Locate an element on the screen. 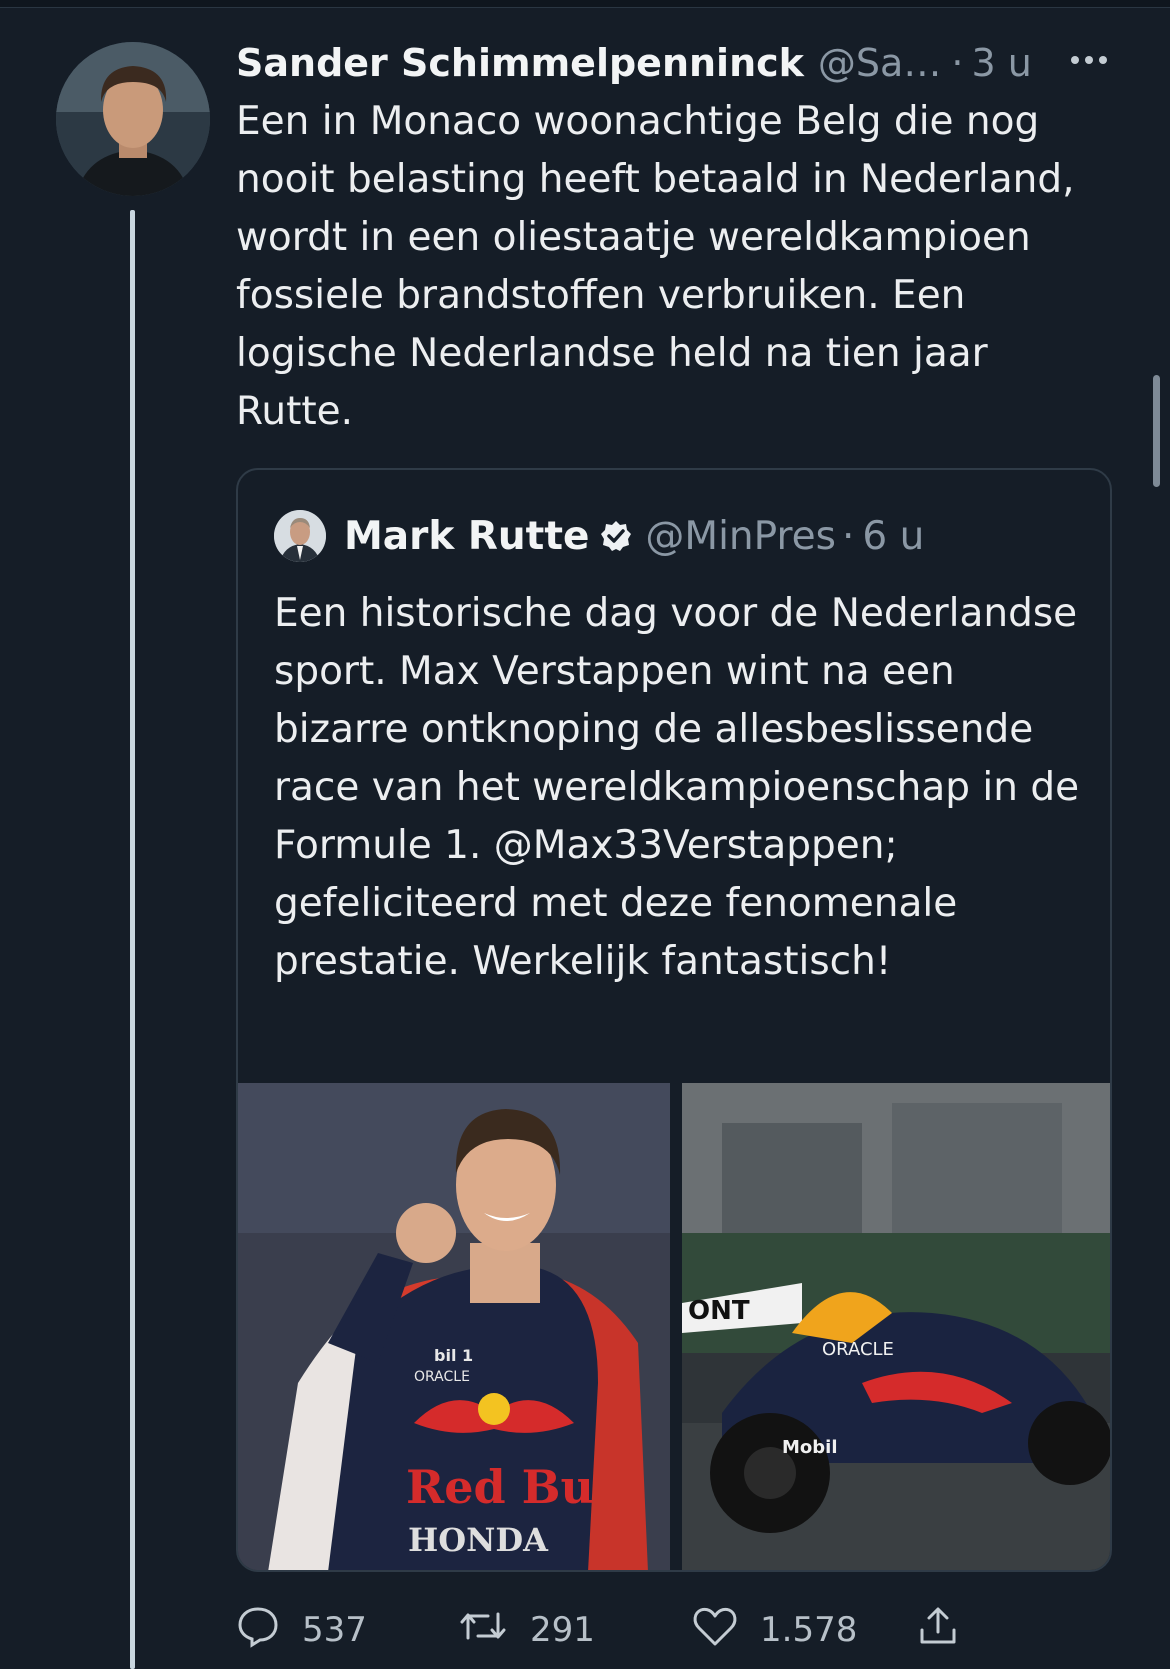 This screenshot has height=1669, width=1170. like-button: 1.578 is located at coordinates (774, 1630).